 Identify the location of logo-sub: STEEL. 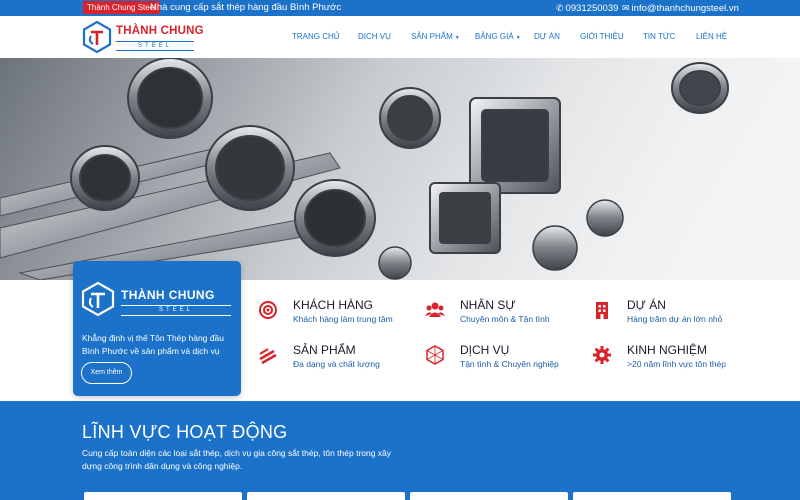
(155, 46).